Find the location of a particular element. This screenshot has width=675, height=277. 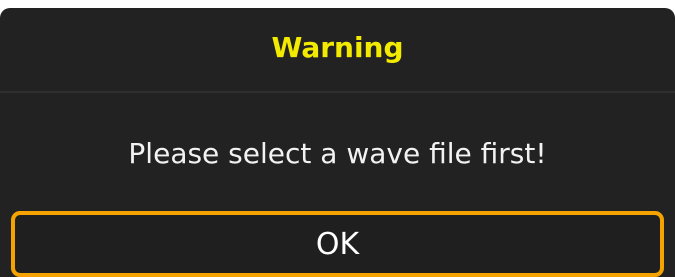

dialog-title: Warning is located at coordinates (337, 47).